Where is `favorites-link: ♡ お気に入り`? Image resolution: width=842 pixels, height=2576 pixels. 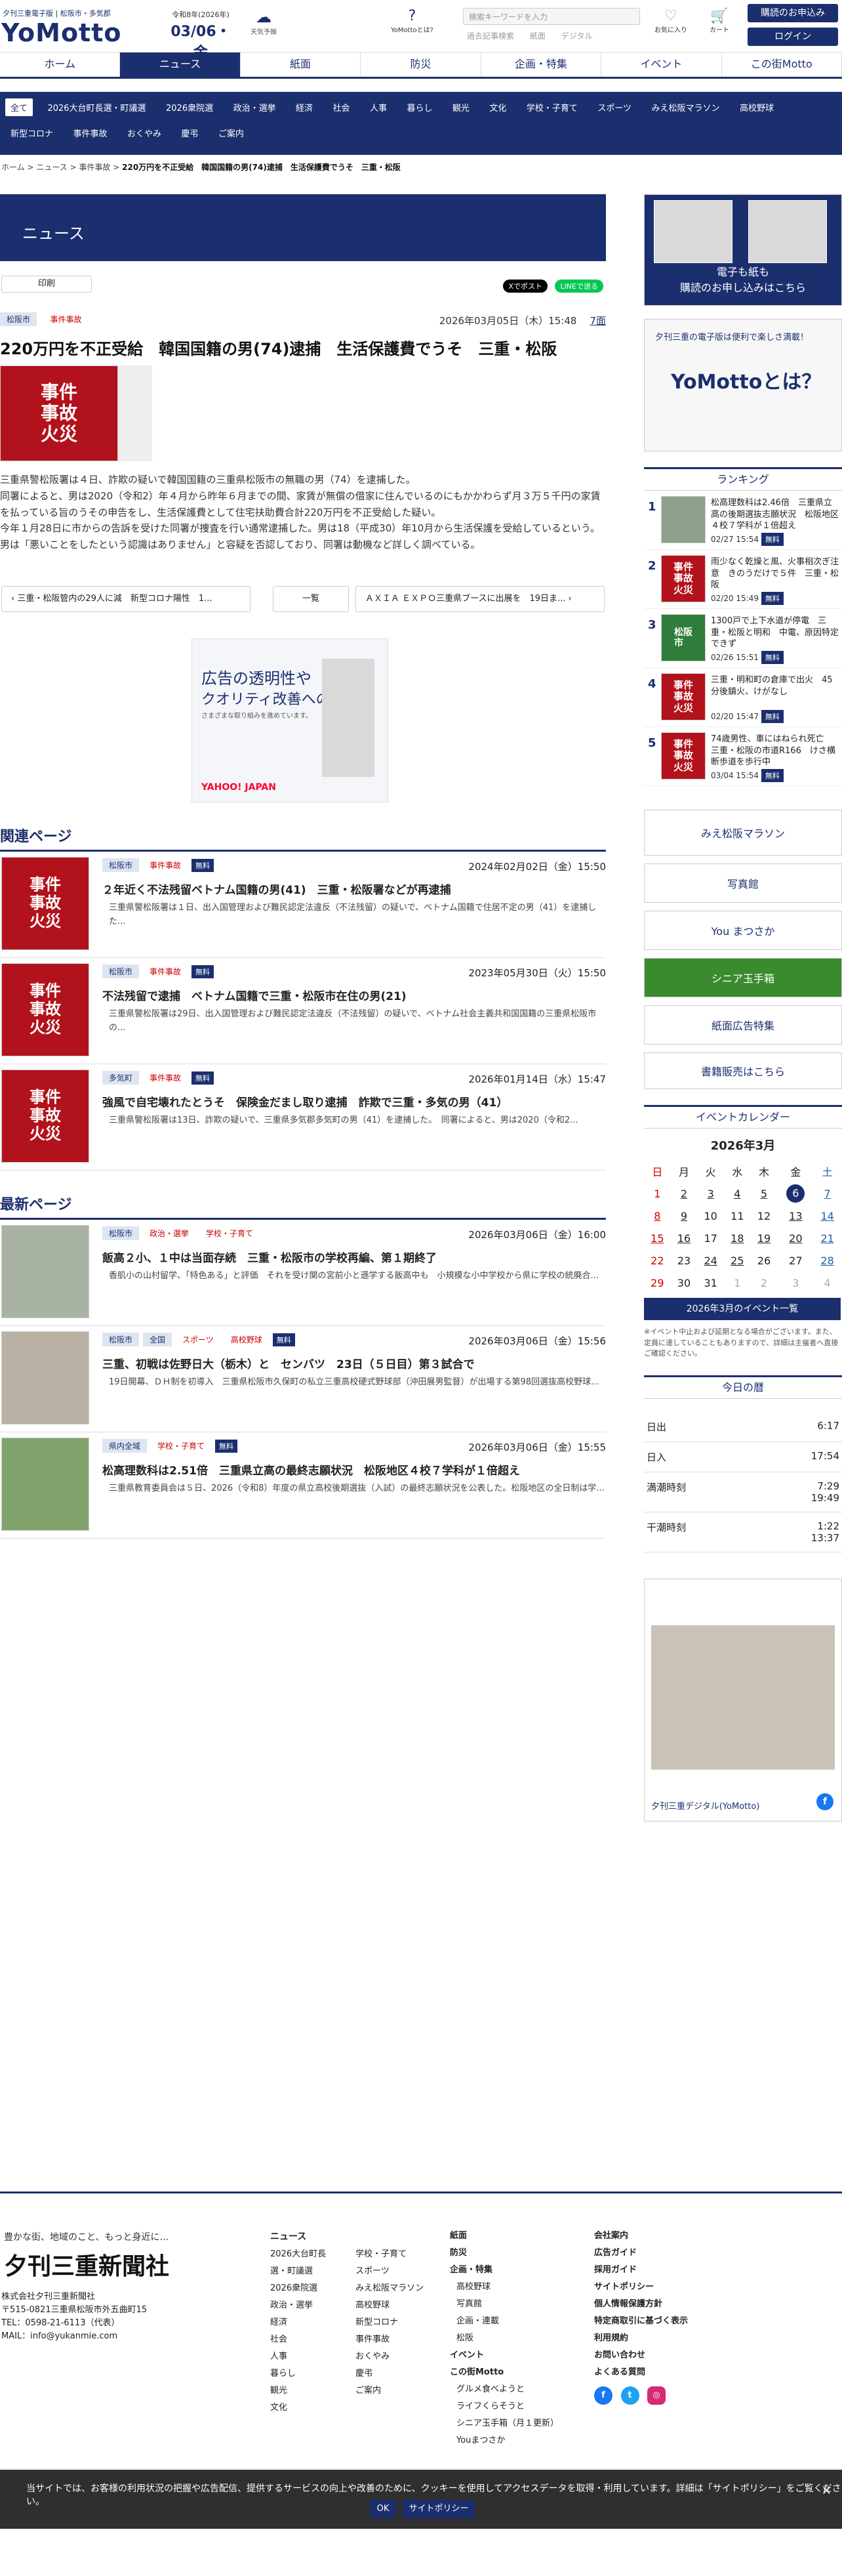
favorites-link: ♡ お気に入り is located at coordinates (670, 21).